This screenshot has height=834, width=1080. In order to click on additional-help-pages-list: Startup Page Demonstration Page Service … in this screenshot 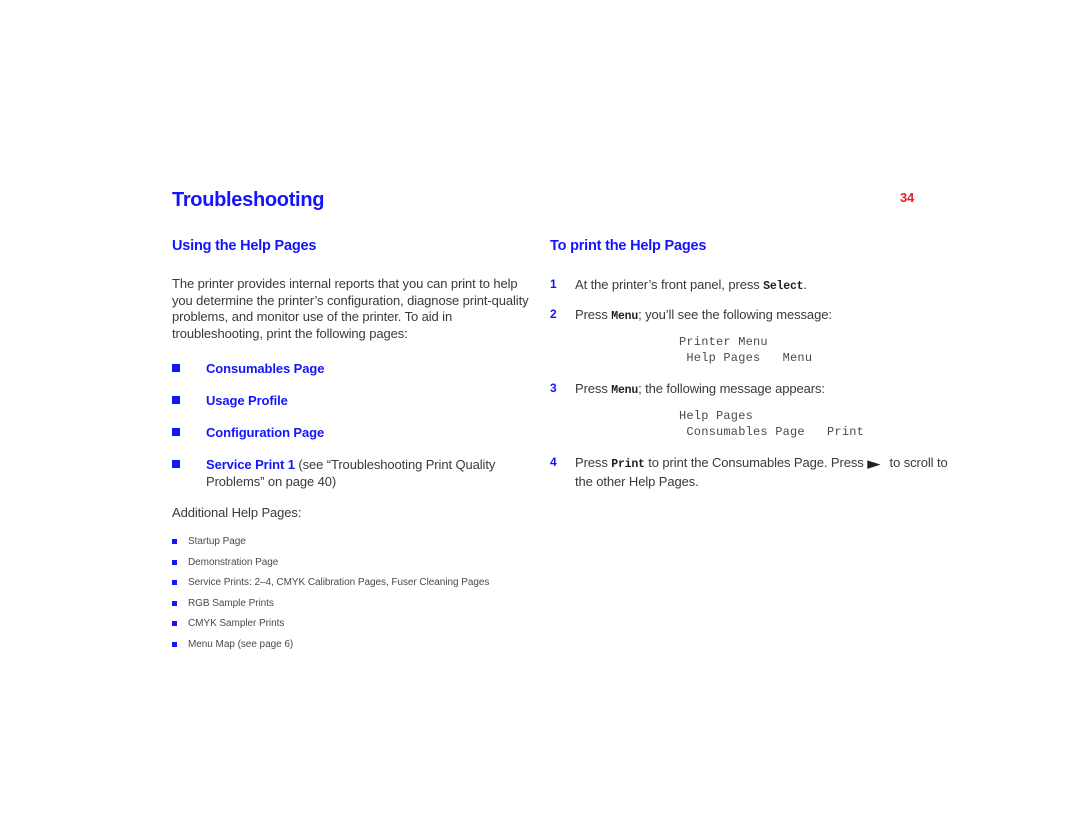, I will do `click(352, 593)`.